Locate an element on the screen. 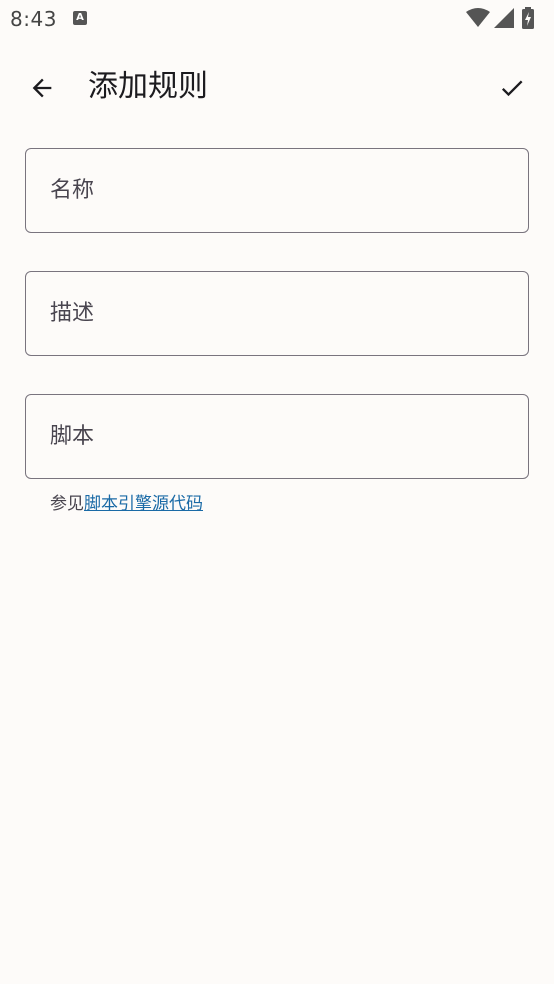 The width and height of the screenshot is (554, 984). status-icons is located at coordinates (506, 18).